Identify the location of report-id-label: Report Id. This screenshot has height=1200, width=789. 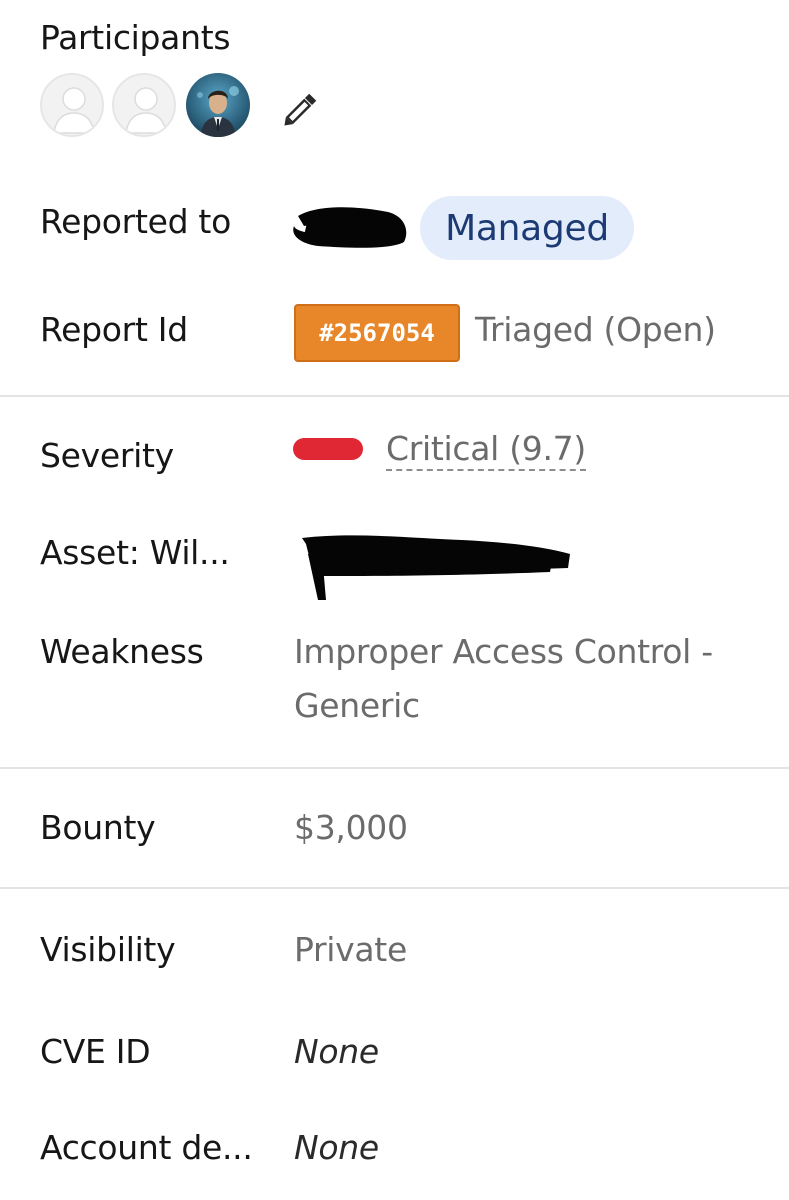
(114, 329).